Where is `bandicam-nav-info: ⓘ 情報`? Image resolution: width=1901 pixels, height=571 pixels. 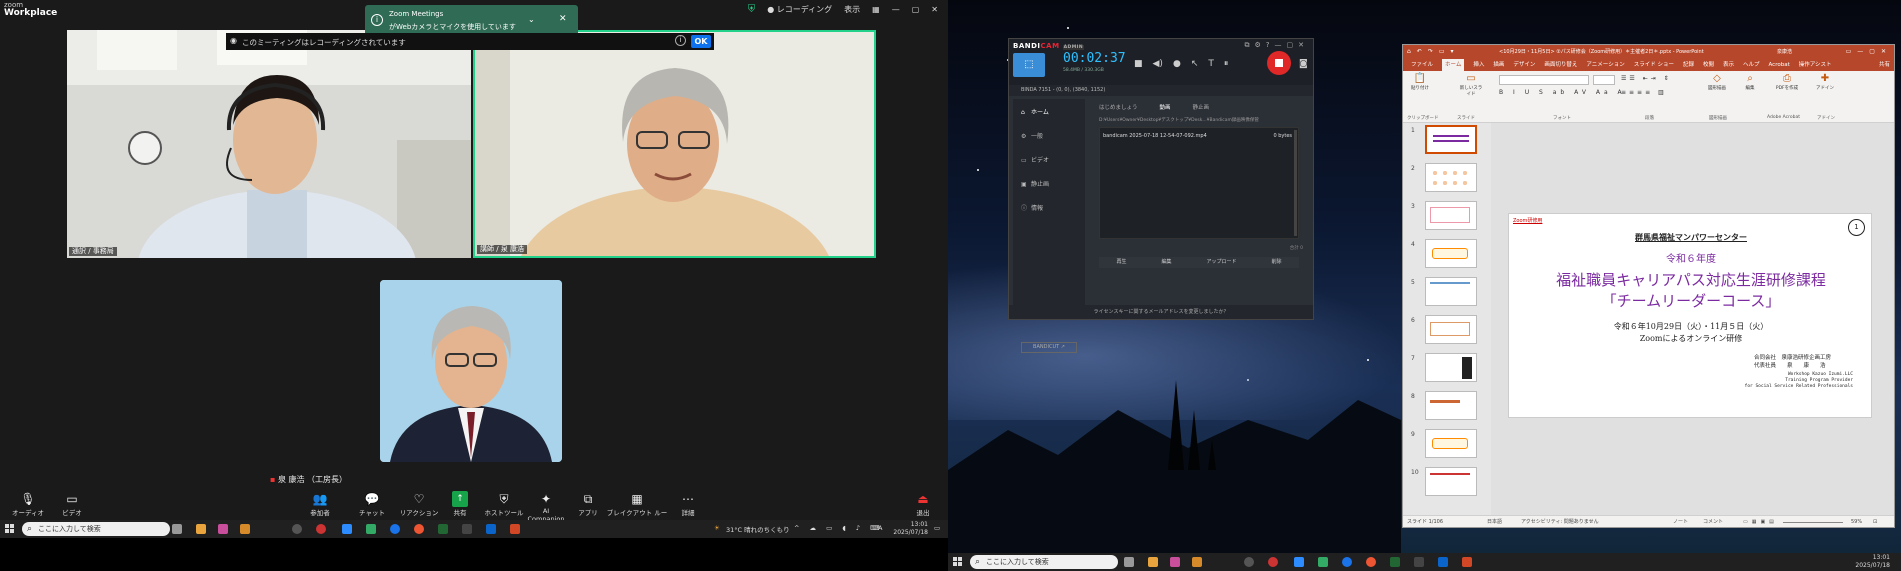
bandicam-nav-info: ⓘ 情報 is located at coordinates (1032, 207).